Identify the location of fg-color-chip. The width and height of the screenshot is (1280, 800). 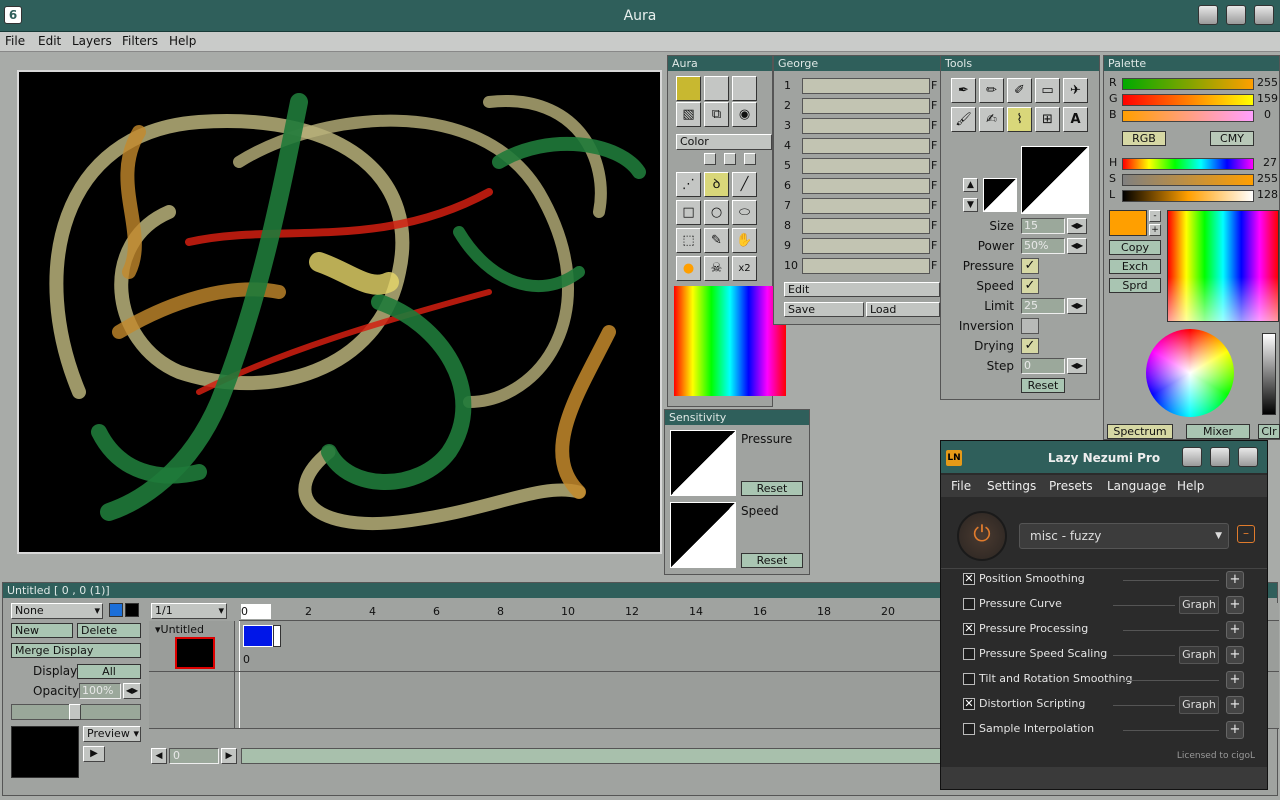
(116, 610).